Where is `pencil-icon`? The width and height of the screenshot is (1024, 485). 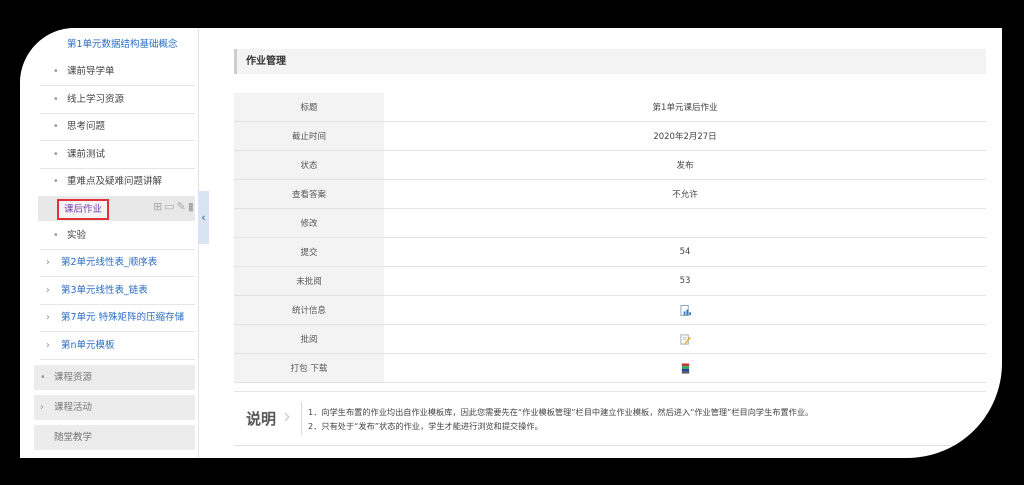 pencil-icon is located at coordinates (685, 339).